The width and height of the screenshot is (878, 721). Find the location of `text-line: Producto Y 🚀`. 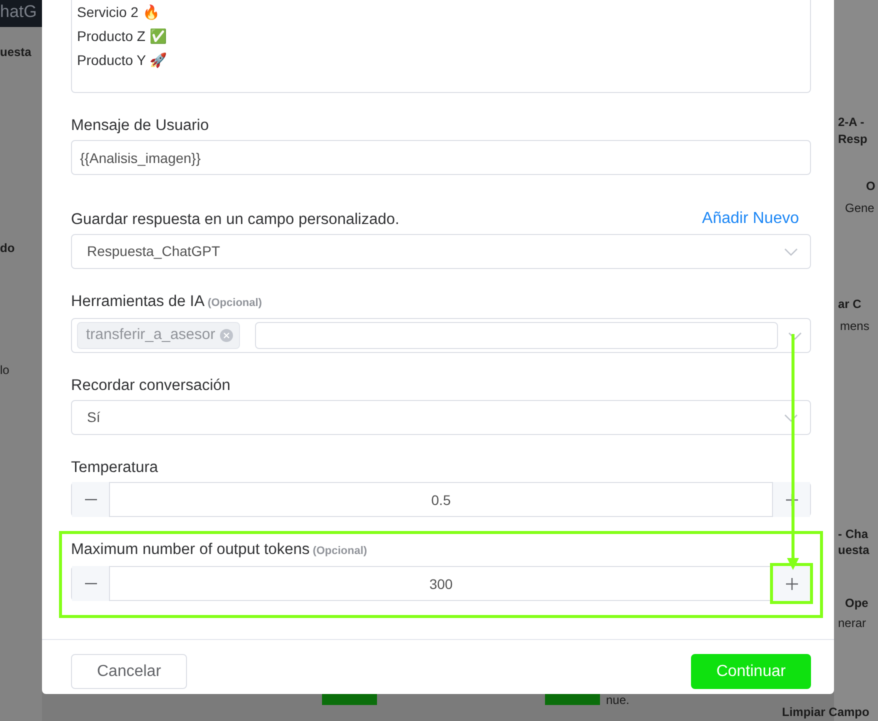

text-line: Producto Y 🚀 is located at coordinates (122, 60).